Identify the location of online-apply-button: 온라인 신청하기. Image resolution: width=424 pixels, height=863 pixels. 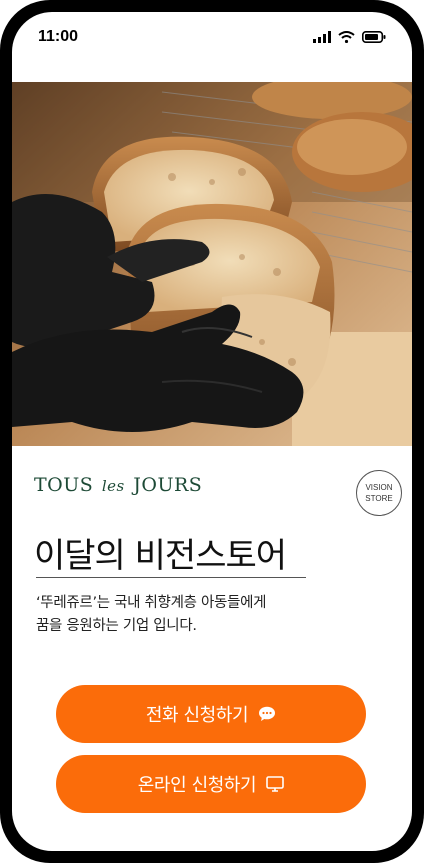
(211, 784).